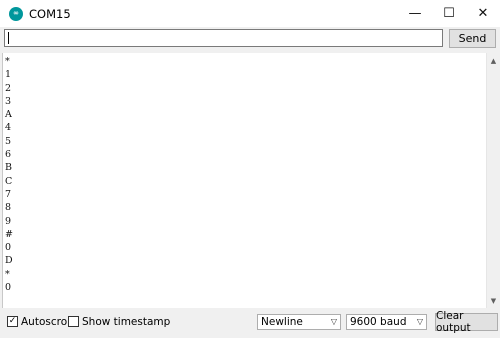 The height and width of the screenshot is (338, 500). What do you see at coordinates (8, 115) in the screenshot?
I see `output-line: A` at bounding box center [8, 115].